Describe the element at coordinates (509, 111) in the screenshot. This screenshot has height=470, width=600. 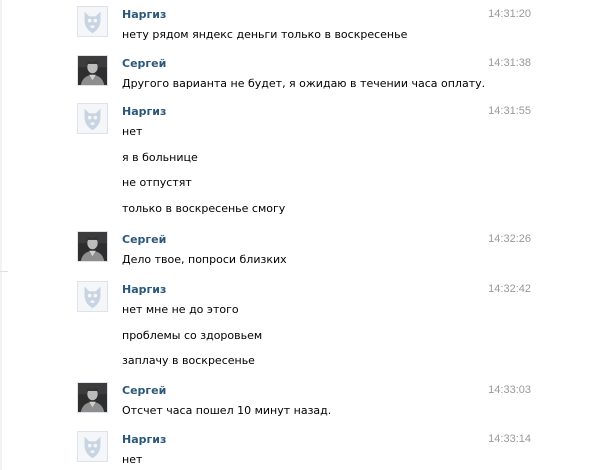
I see `message-time: 14:31:55` at that location.